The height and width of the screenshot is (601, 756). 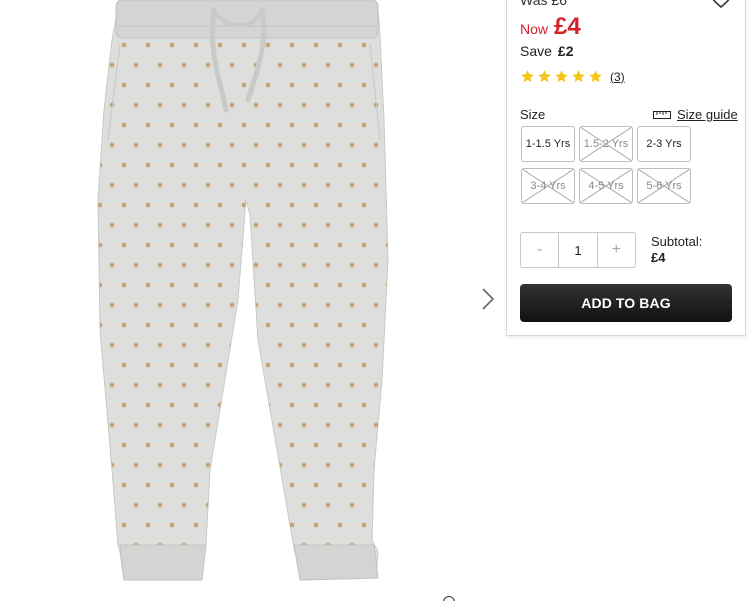 I want to click on size-option-1-1-5-yrs: 1-1.5 Yrs, so click(x=548, y=144).